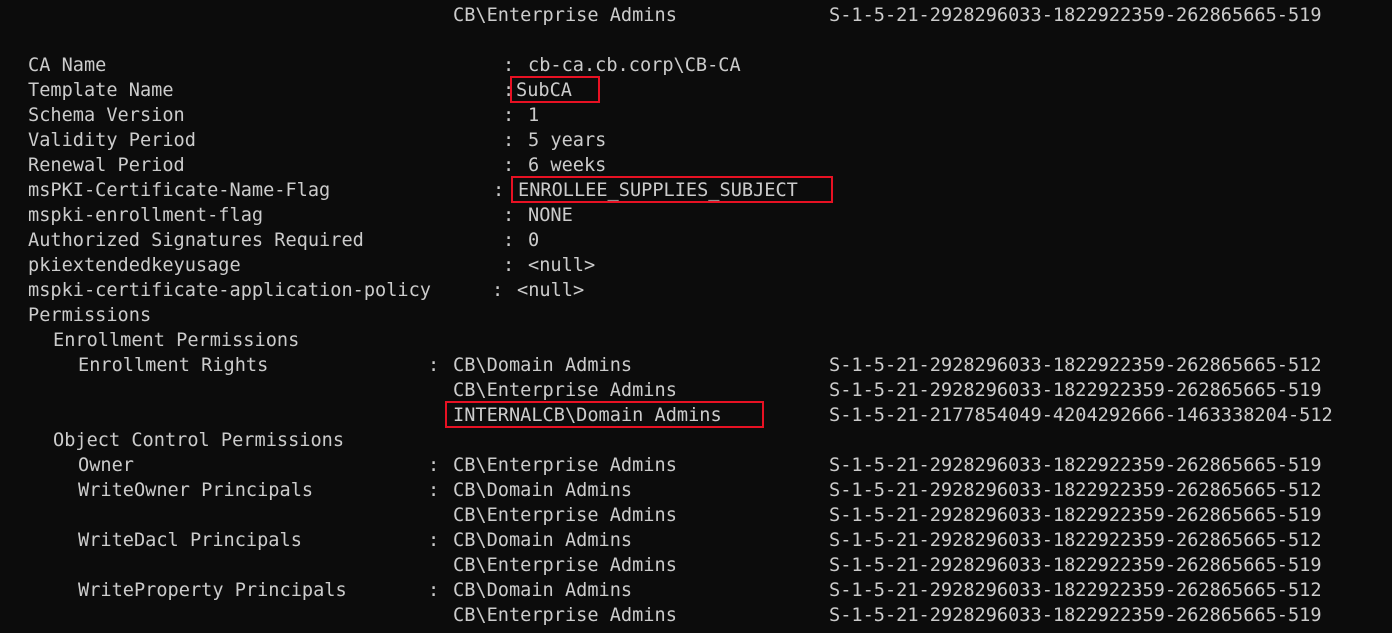  I want to click on prop-value-name-flag: ENROLLEE_SUPPLIES_SUBJECT, so click(658, 190).